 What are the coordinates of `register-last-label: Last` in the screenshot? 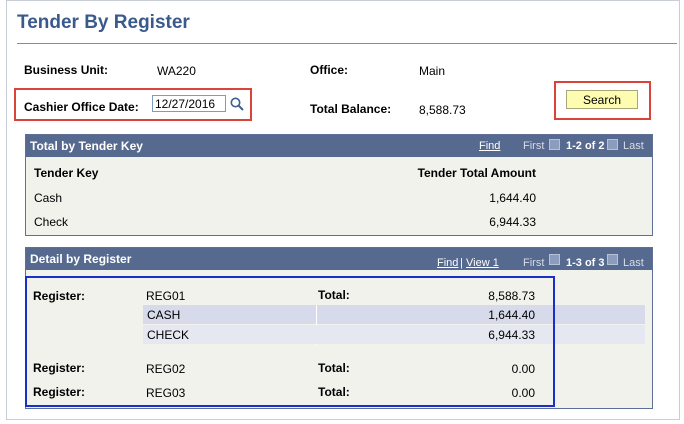 It's located at (633, 263).